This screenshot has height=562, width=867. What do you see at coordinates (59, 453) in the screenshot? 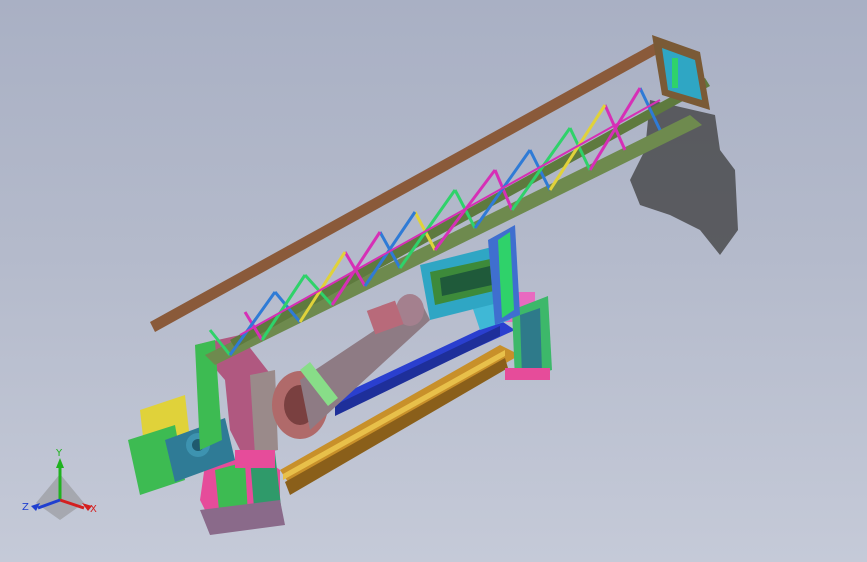
I see `y-axis-label: Y` at bounding box center [59, 453].